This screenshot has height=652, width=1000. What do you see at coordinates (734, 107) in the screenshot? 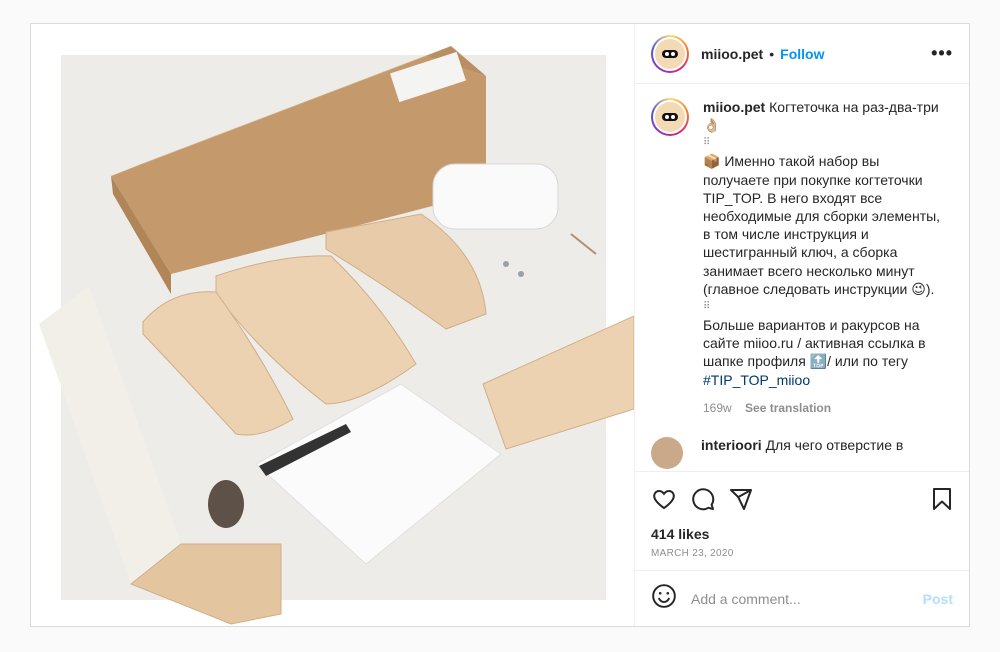
I see `caption-username: miioo.pet` at bounding box center [734, 107].